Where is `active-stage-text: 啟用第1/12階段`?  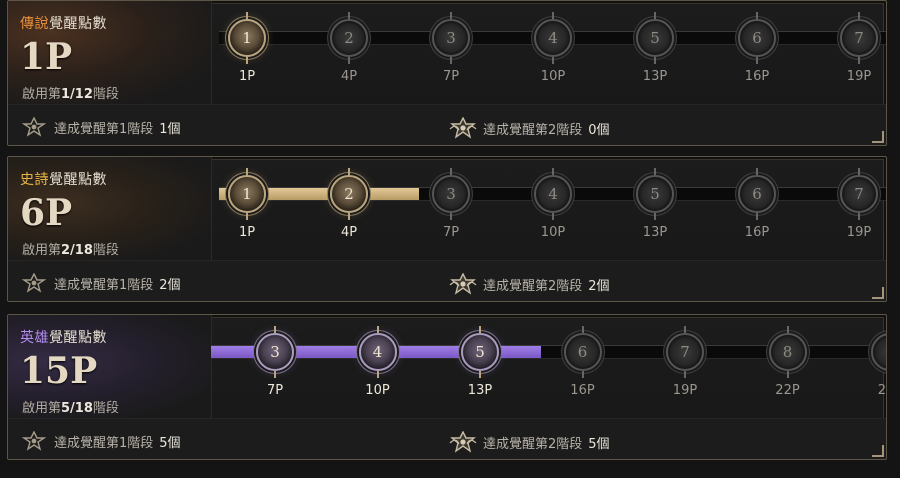
active-stage-text: 啟用第1/12階段 is located at coordinates (70, 92).